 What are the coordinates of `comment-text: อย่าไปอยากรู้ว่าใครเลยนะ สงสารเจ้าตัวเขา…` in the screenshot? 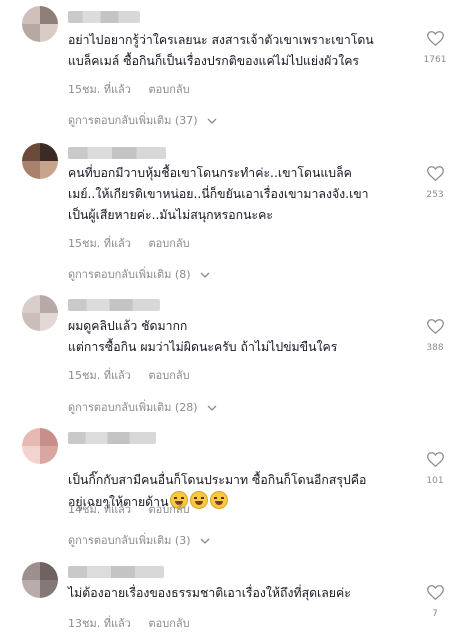 It's located at (221, 50).